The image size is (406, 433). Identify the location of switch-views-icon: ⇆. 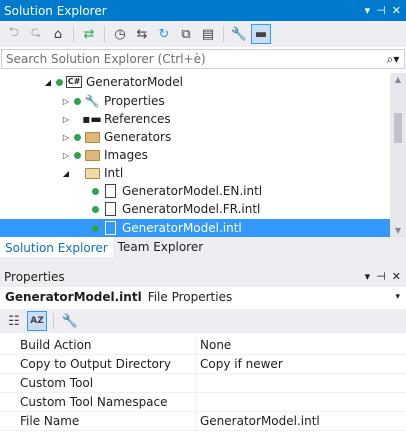
(142, 34).